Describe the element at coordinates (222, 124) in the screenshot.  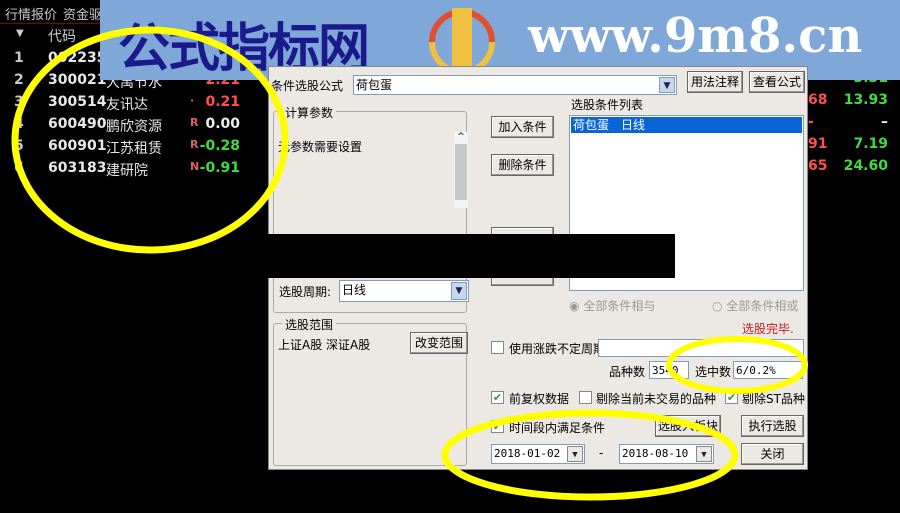
I see `change-value: 0.00` at that location.